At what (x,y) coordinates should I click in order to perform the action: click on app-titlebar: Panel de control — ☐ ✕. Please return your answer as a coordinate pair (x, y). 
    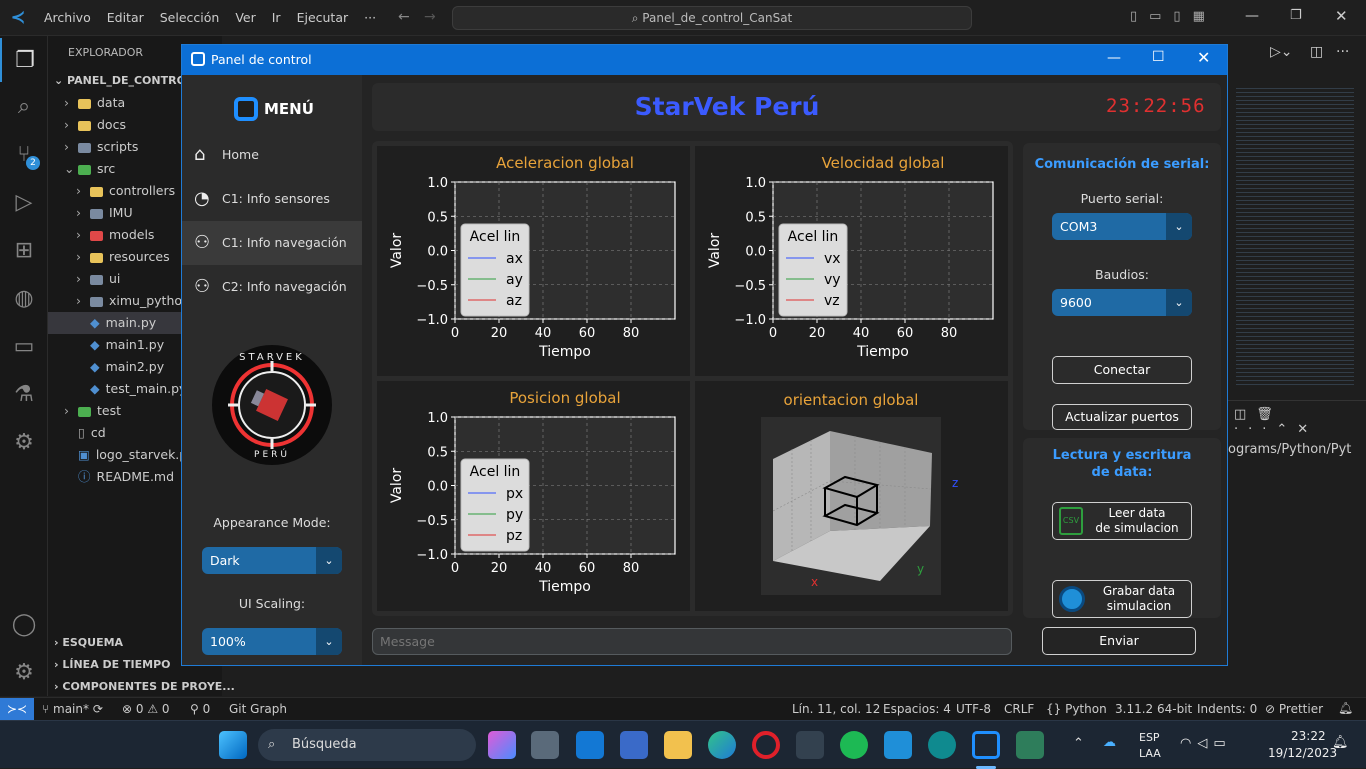
    Looking at the image, I should click on (704, 60).